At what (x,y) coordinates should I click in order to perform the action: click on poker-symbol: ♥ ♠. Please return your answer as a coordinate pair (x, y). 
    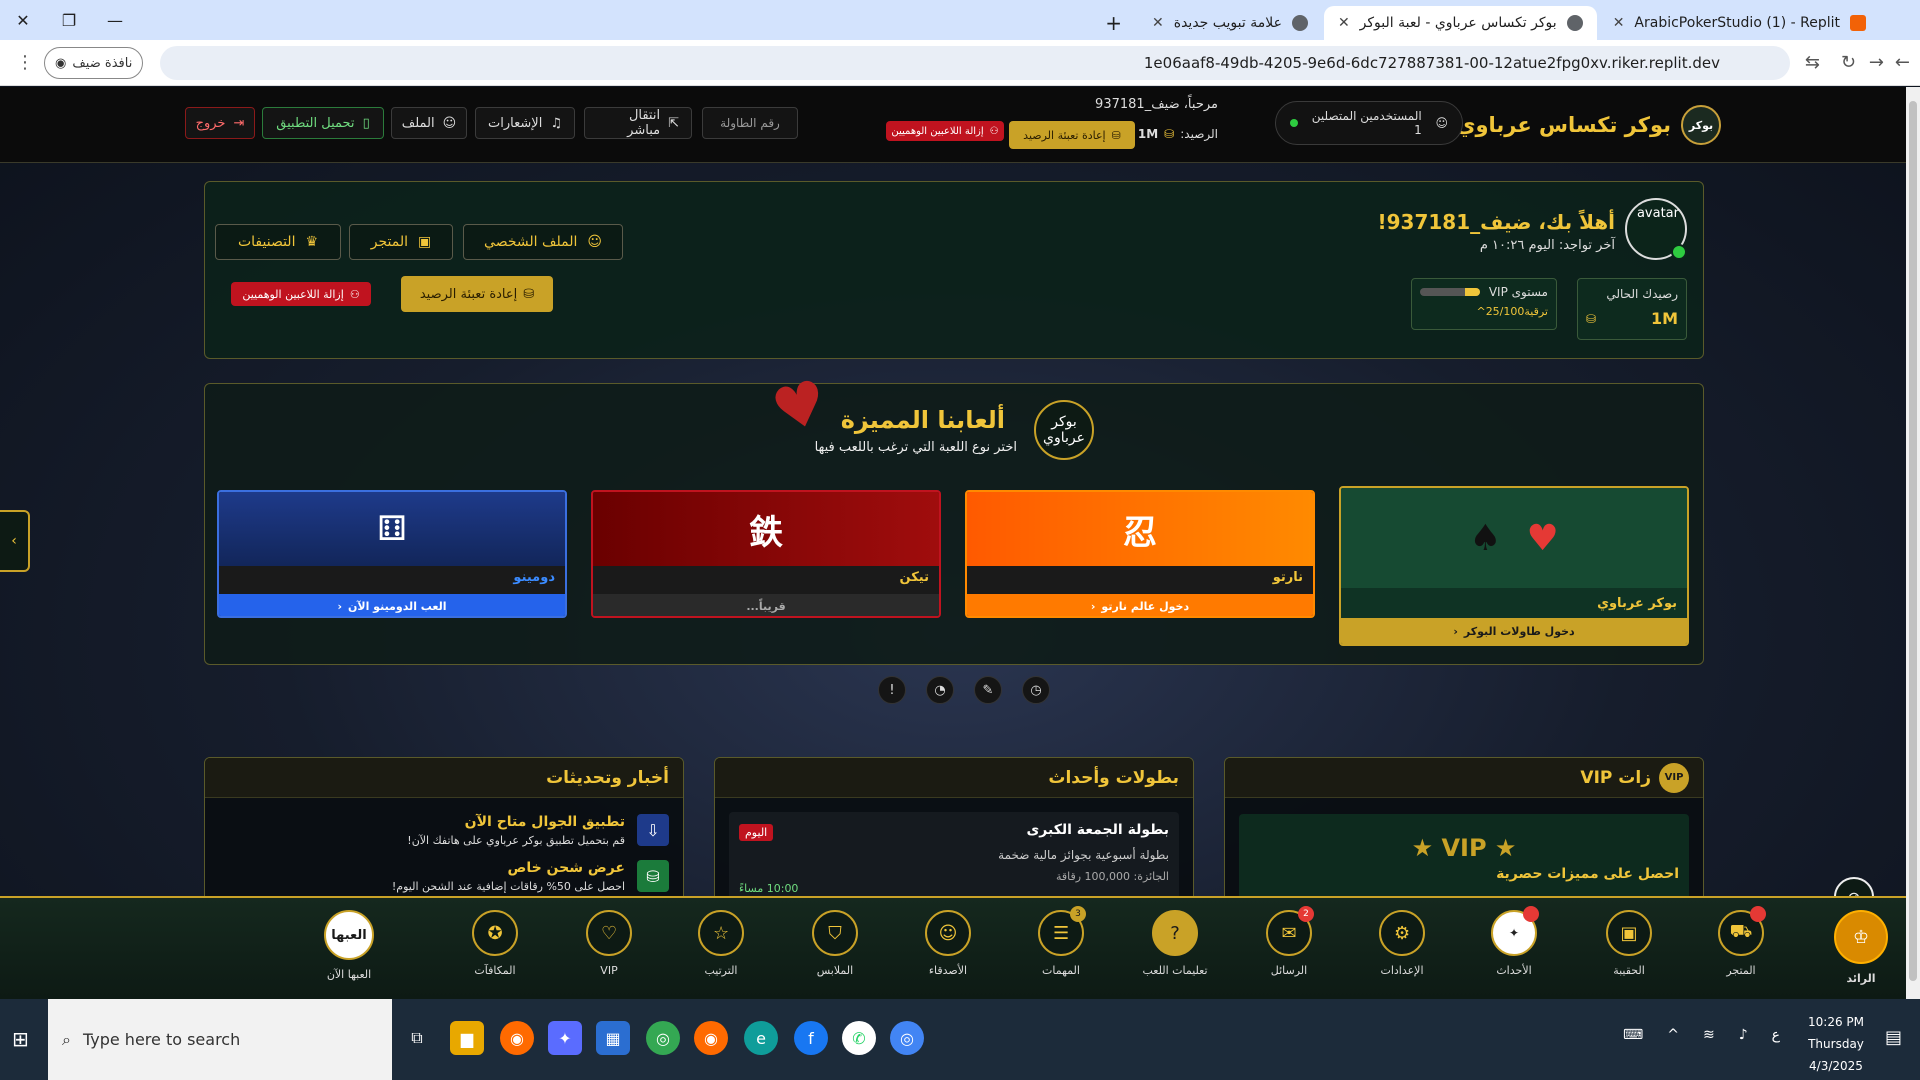
    Looking at the image, I should click on (1514, 538).